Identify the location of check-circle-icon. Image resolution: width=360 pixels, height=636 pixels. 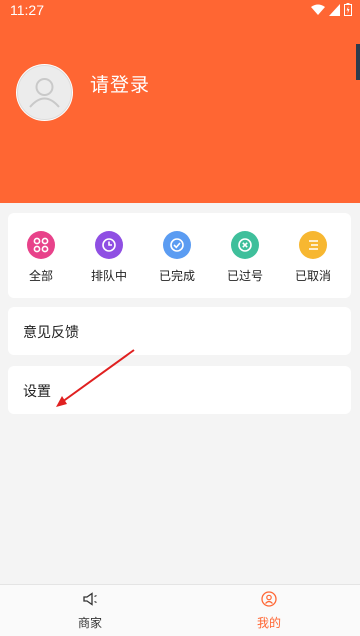
(177, 245).